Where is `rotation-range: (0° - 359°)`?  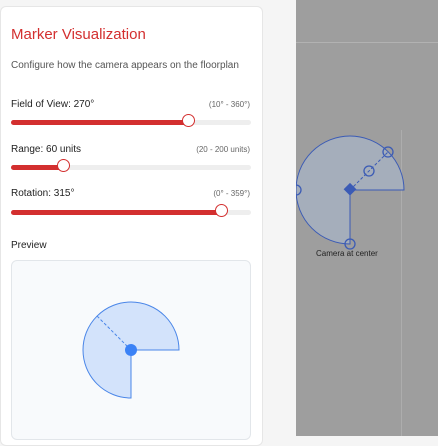 rotation-range: (0° - 359°) is located at coordinates (231, 193).